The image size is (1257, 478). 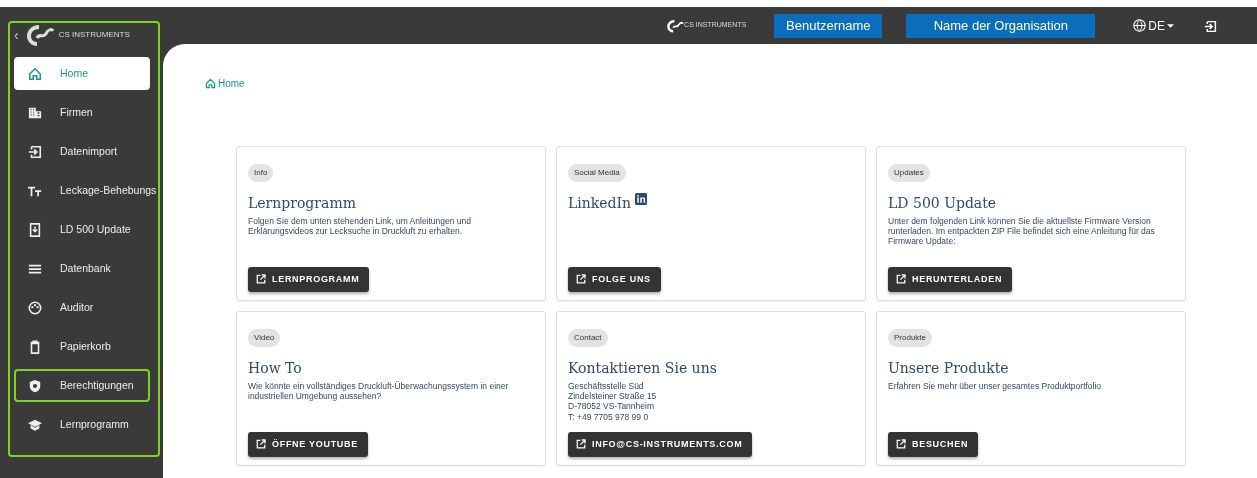 What do you see at coordinates (1210, 26) in the screenshot?
I see `logout-icon` at bounding box center [1210, 26].